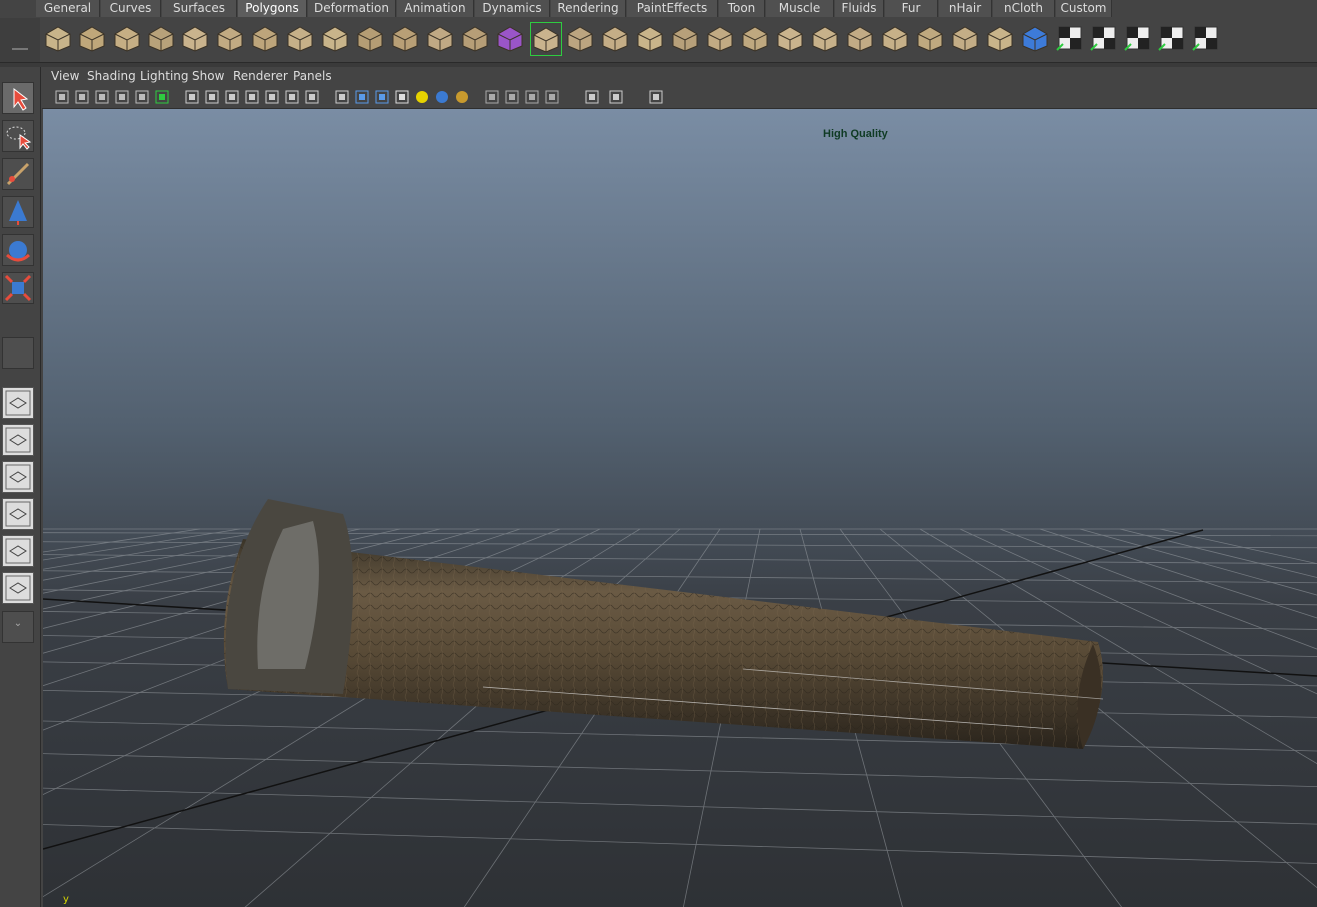  I want to click on tab-fluids: Fluids, so click(859, 8).